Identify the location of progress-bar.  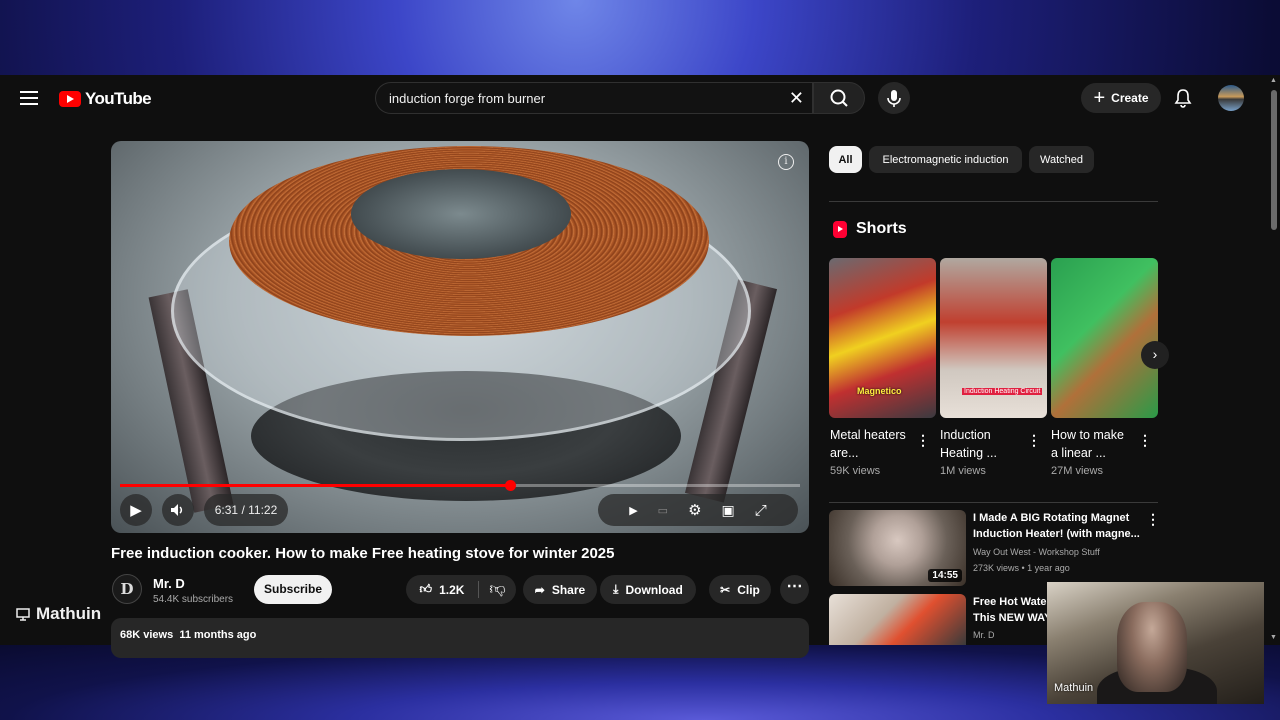
(460, 485).